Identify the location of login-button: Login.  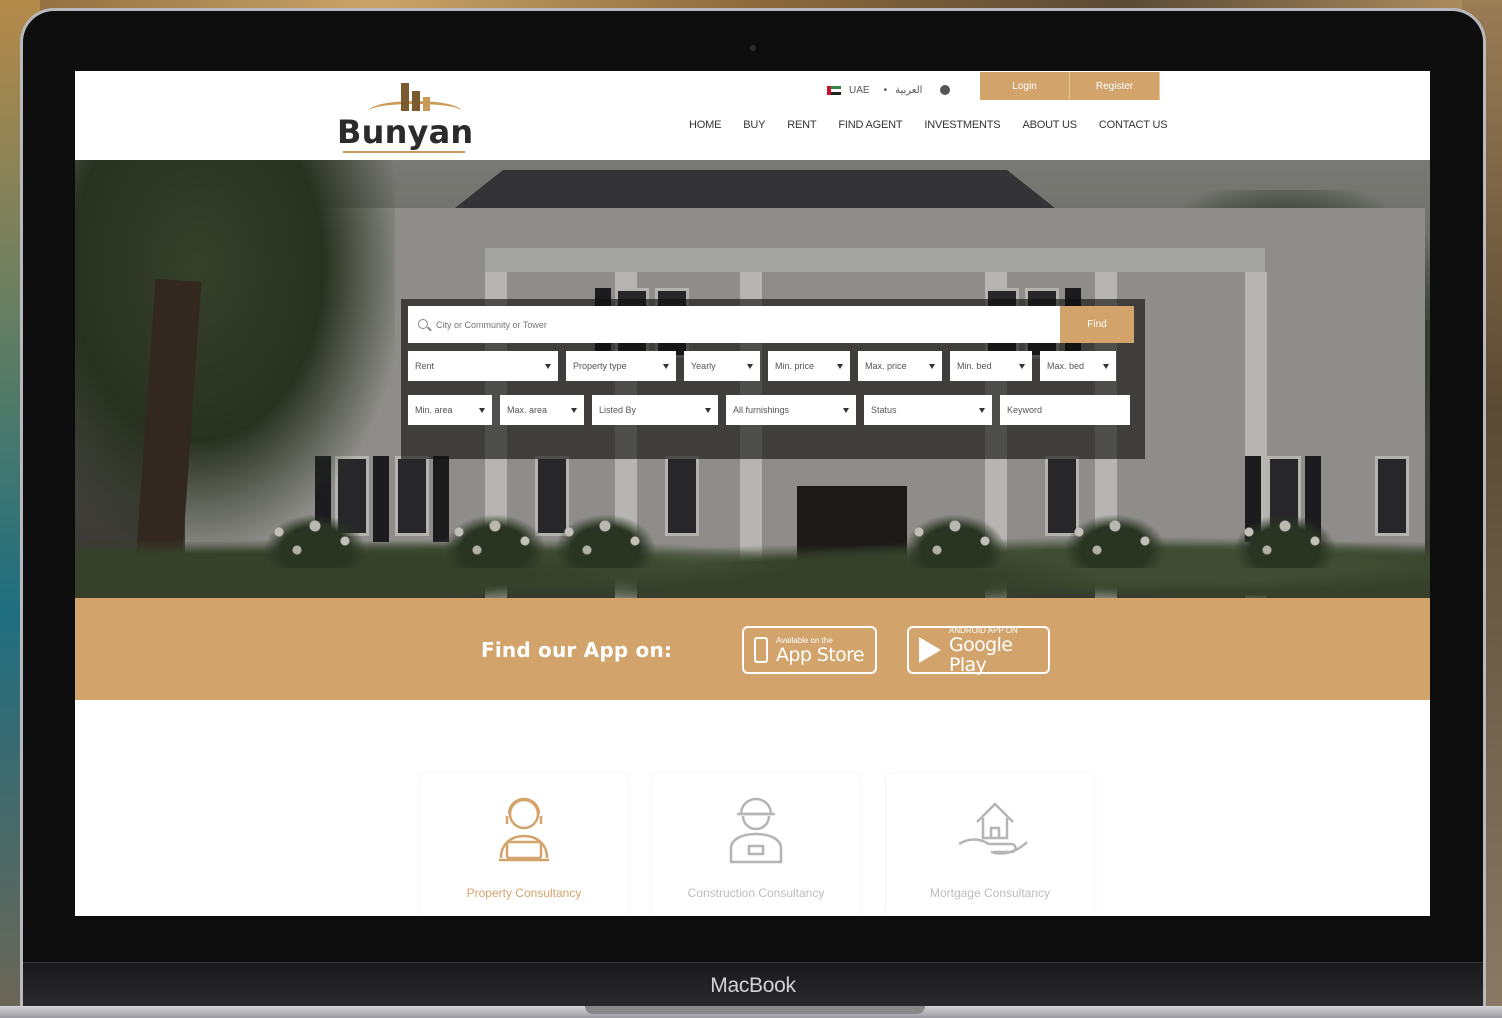
(1025, 86).